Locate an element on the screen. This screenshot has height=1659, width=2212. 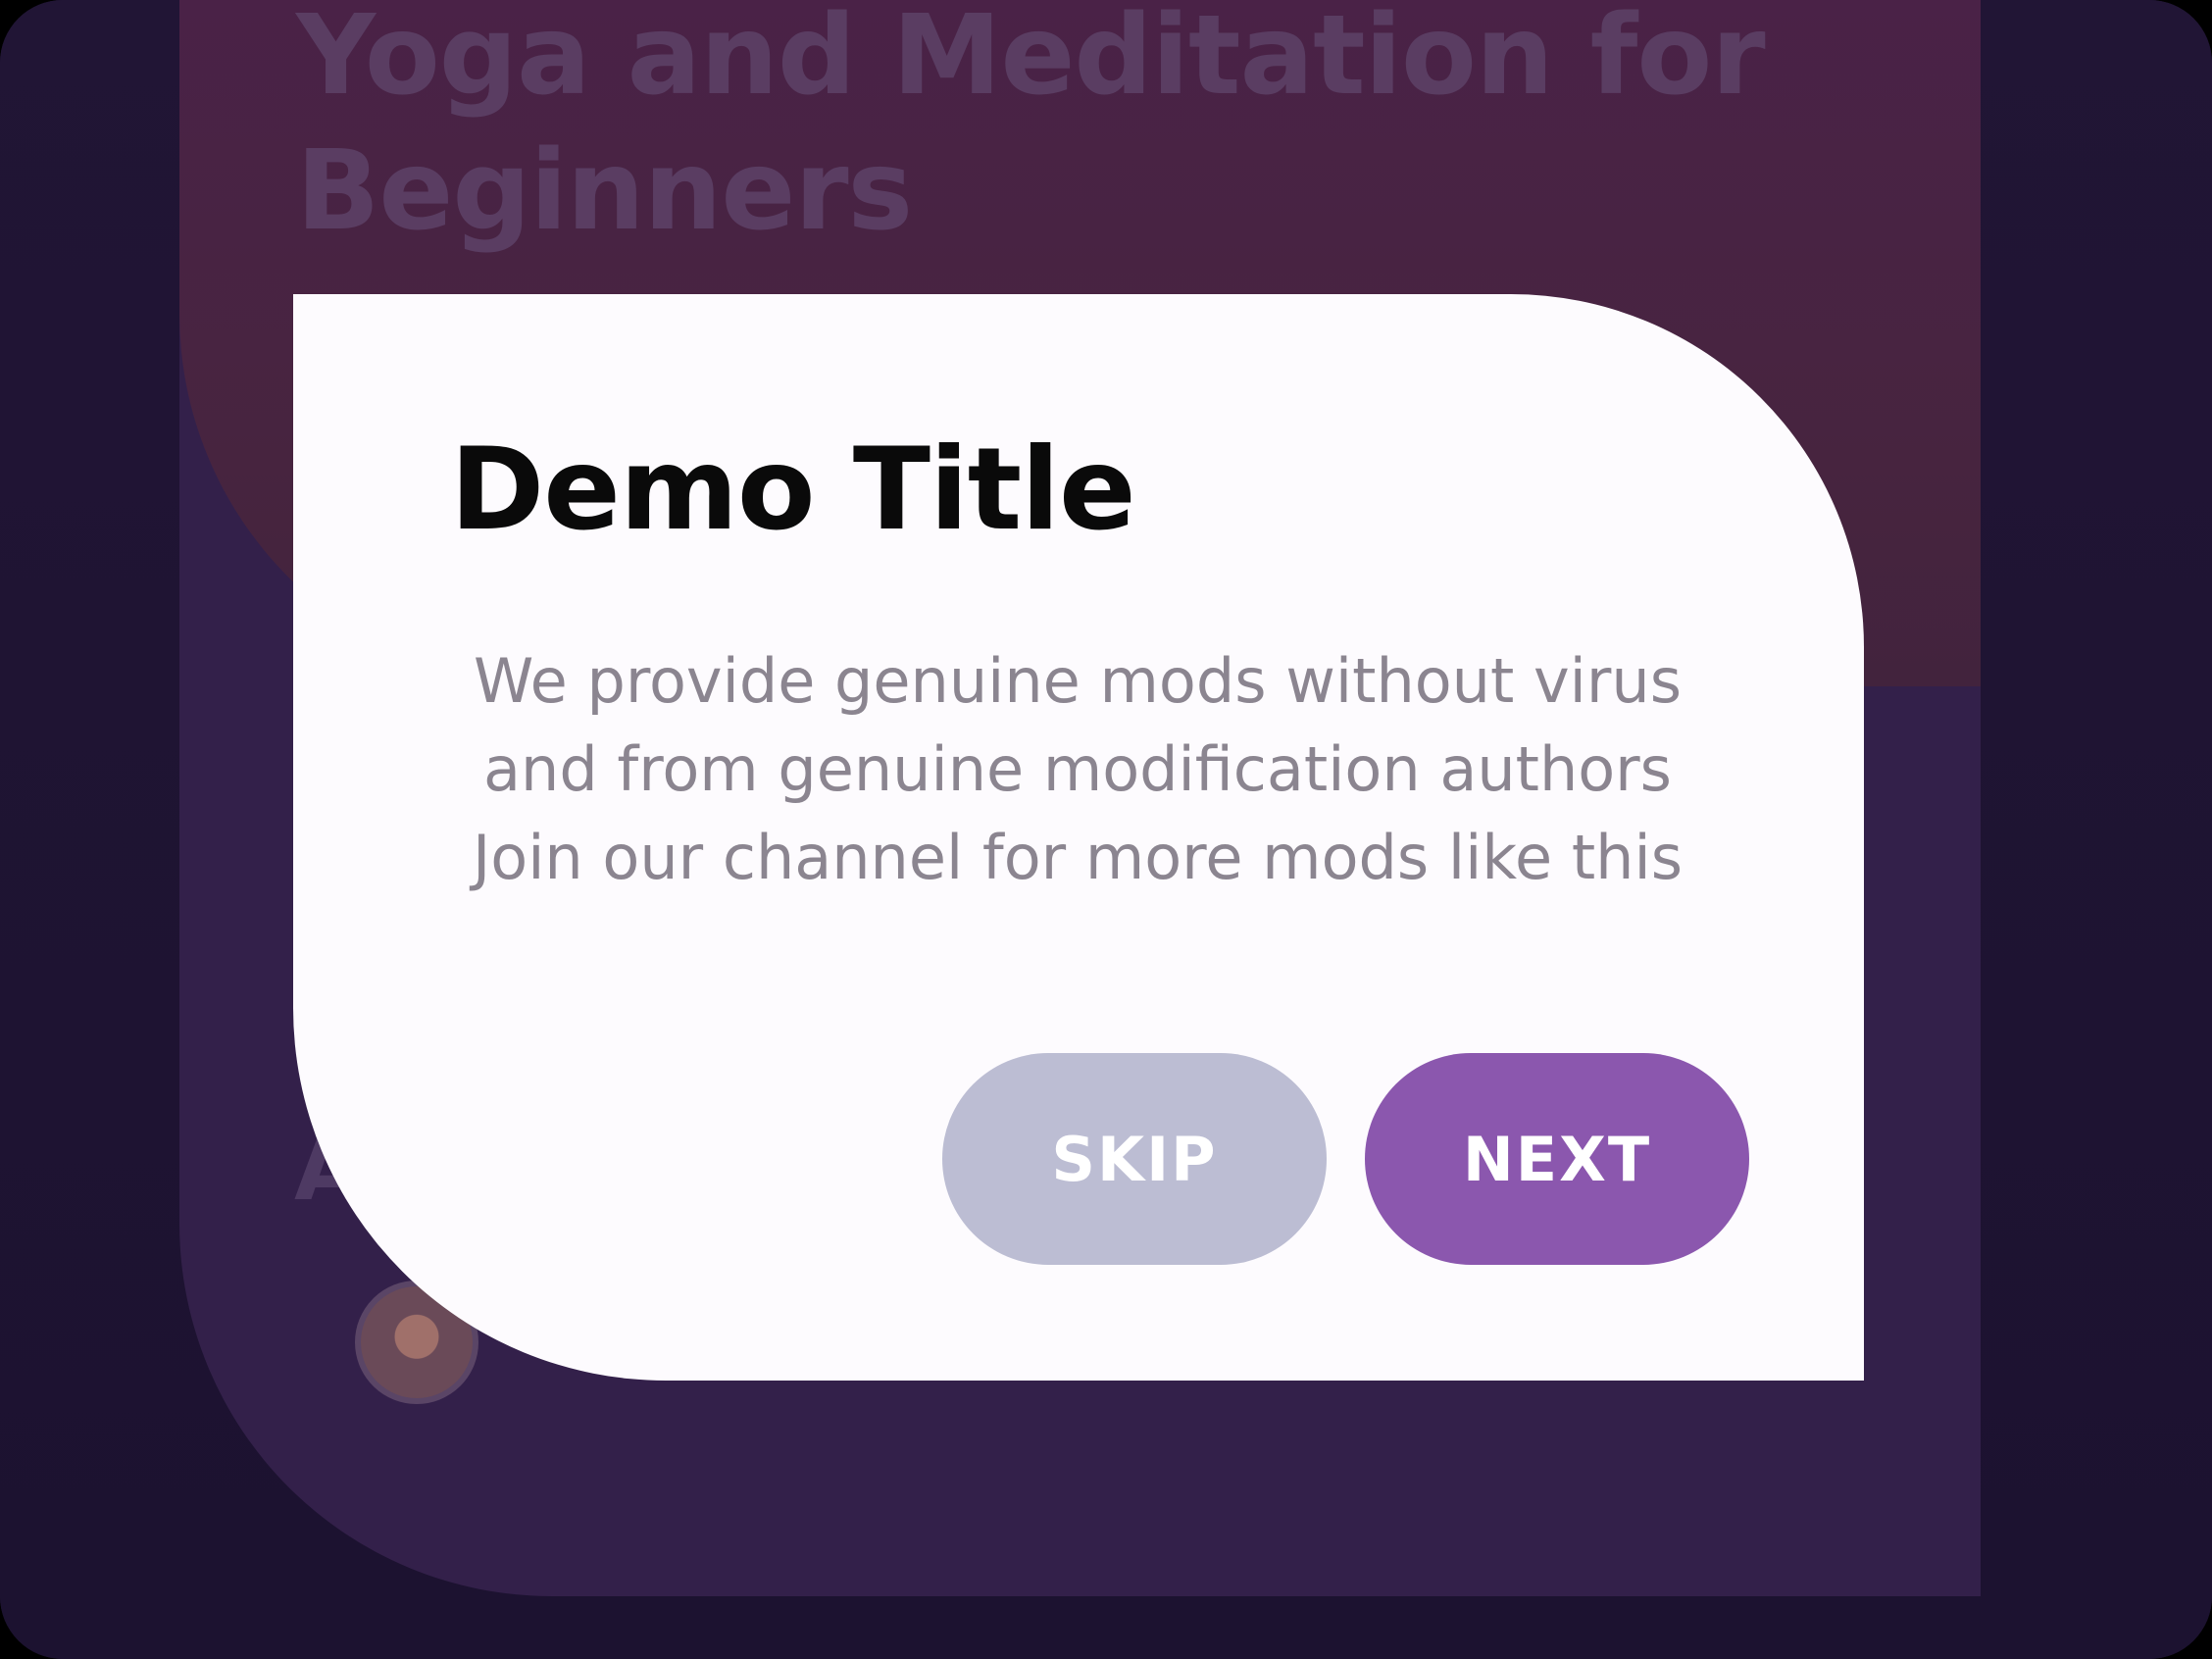
next-button: NEXT is located at coordinates (1557, 1159).